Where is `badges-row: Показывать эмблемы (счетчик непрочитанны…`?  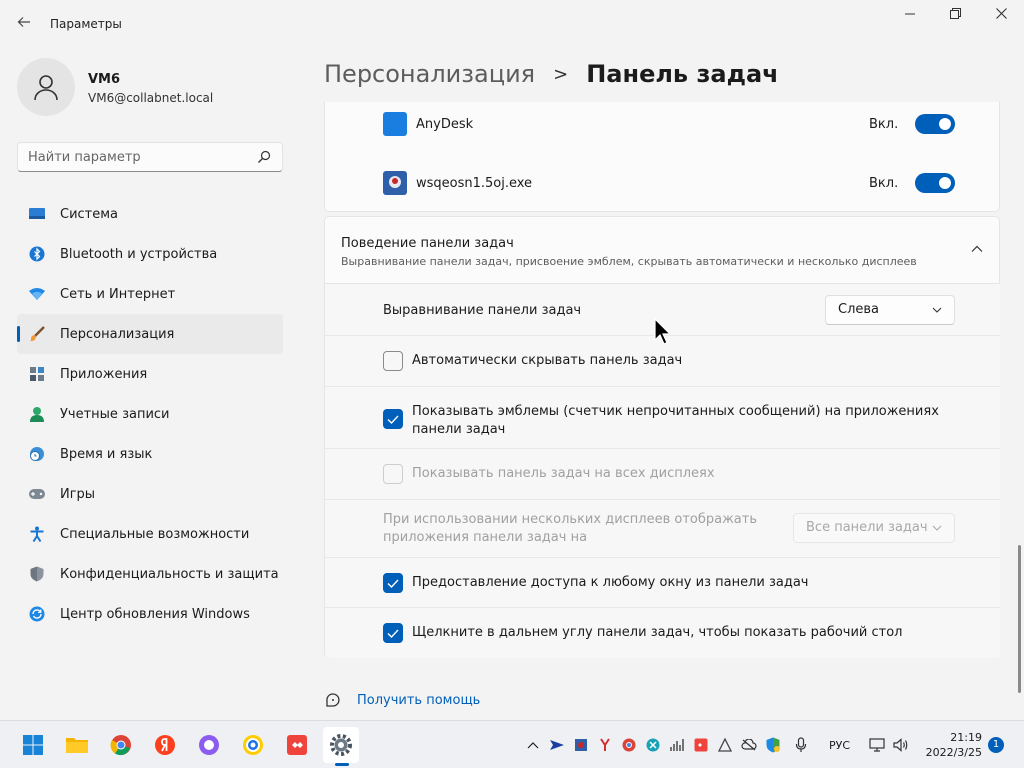 badges-row: Показывать эмблемы (счетчик непрочитанны… is located at coordinates (662, 418).